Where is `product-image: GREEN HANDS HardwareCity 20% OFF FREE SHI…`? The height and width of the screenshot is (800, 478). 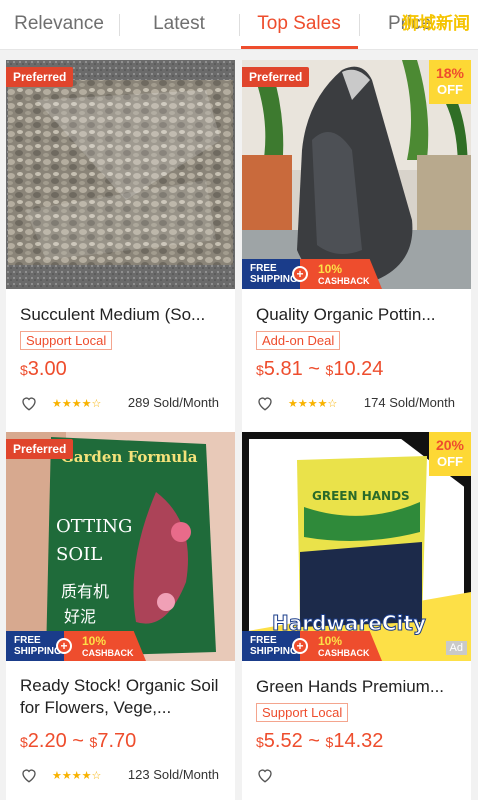
product-image: GREEN HANDS HardwareCity 20% OFF FREE SHI… is located at coordinates (356, 546).